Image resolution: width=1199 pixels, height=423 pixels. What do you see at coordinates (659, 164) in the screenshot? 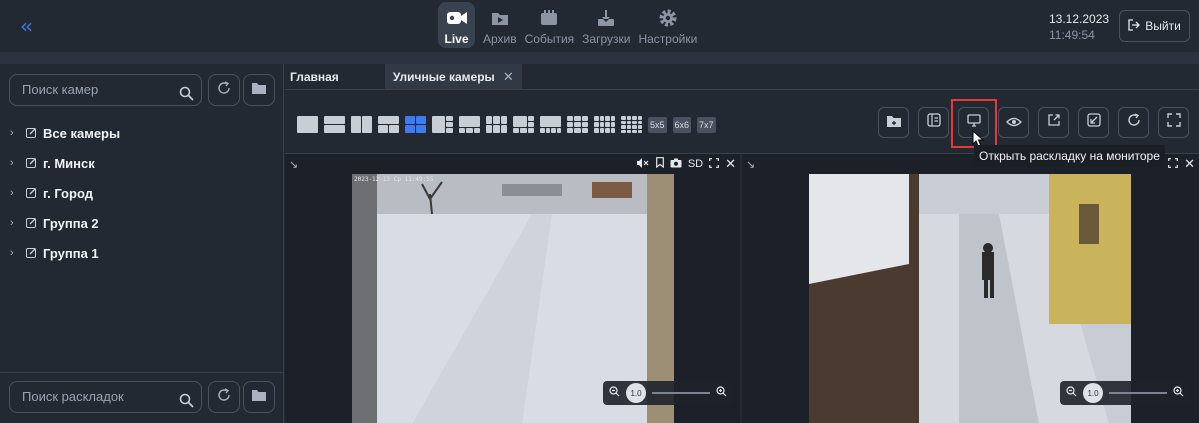
I see `bookmark-icon` at bounding box center [659, 164].